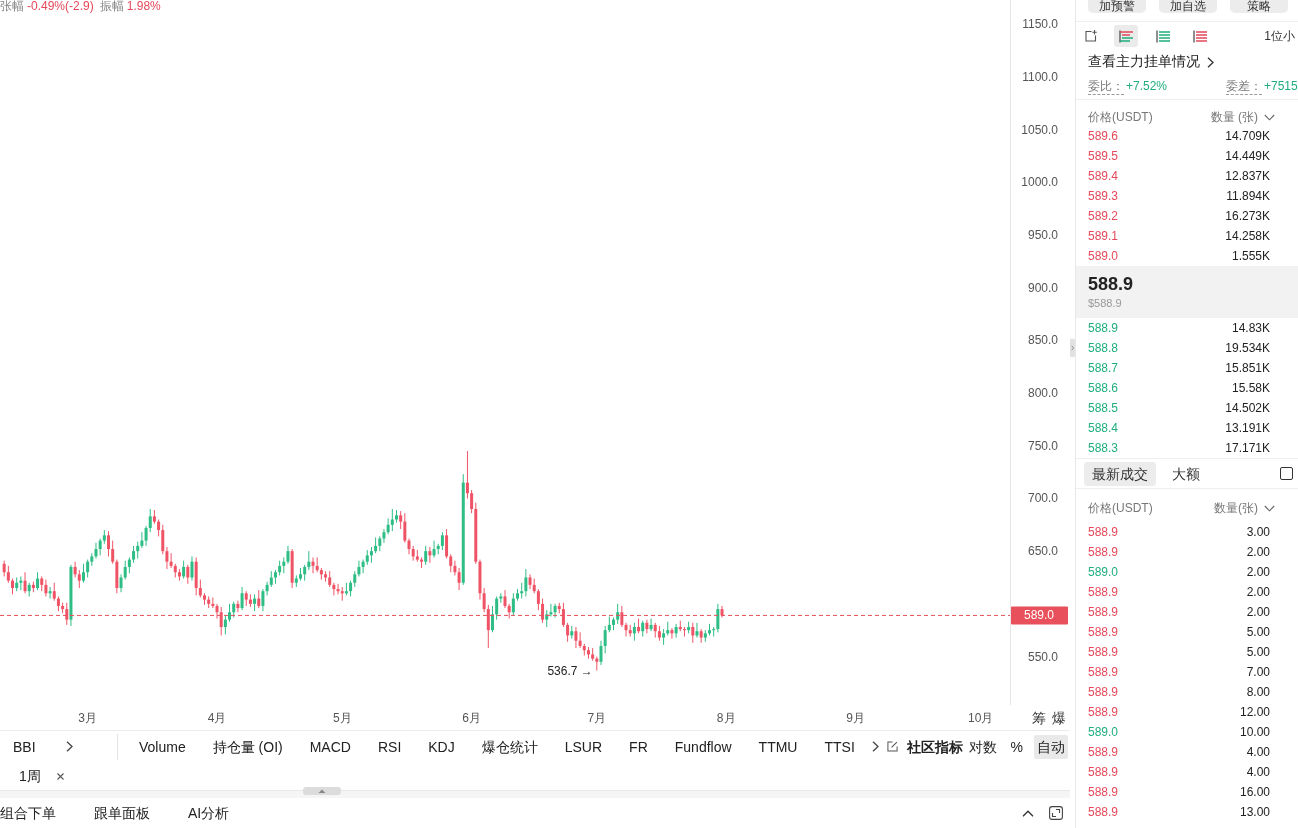 The width and height of the screenshot is (1298, 828). I want to click on trades-tab: 大额, so click(1186, 473).